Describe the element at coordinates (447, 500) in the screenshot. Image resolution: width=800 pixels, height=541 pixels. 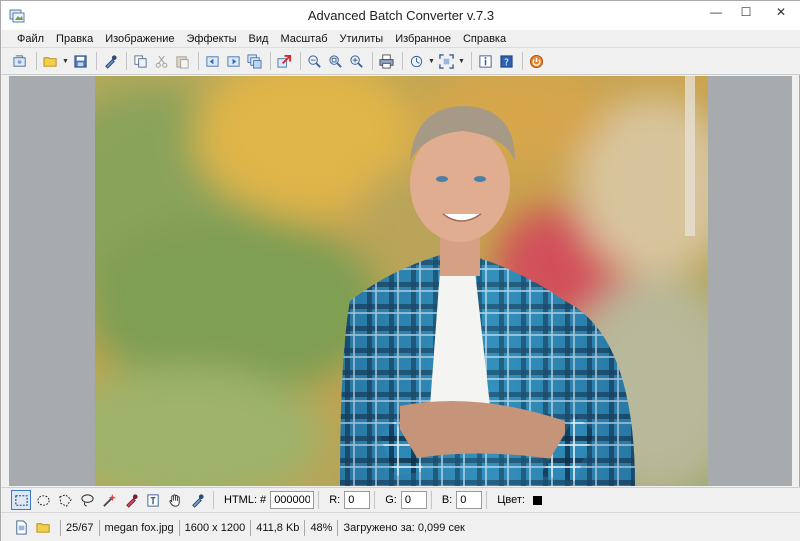
I see `b-label: B:` at that location.